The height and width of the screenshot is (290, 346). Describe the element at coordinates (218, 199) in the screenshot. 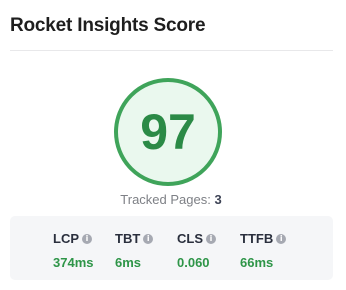

I see `tracked-pages-count: 3` at that location.